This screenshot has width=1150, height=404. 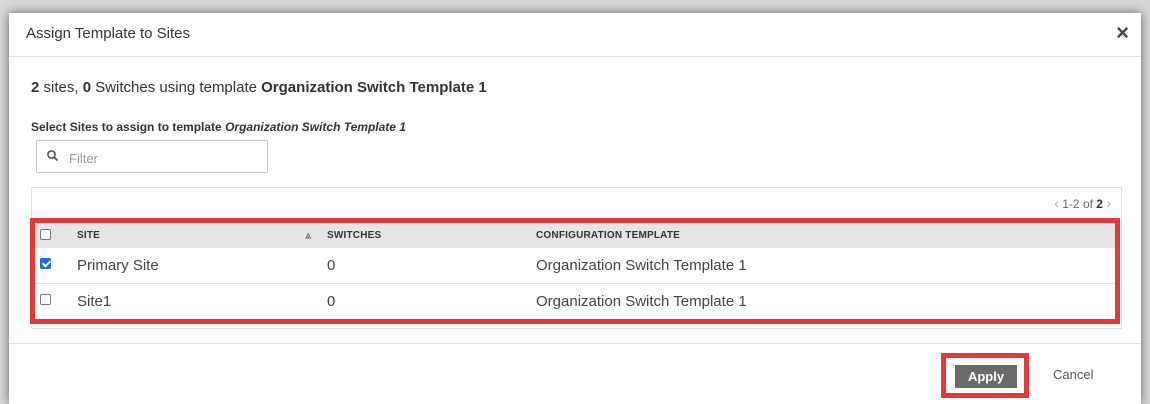 What do you see at coordinates (308, 236) in the screenshot?
I see `double-chevron-up-icon: ⩓` at bounding box center [308, 236].